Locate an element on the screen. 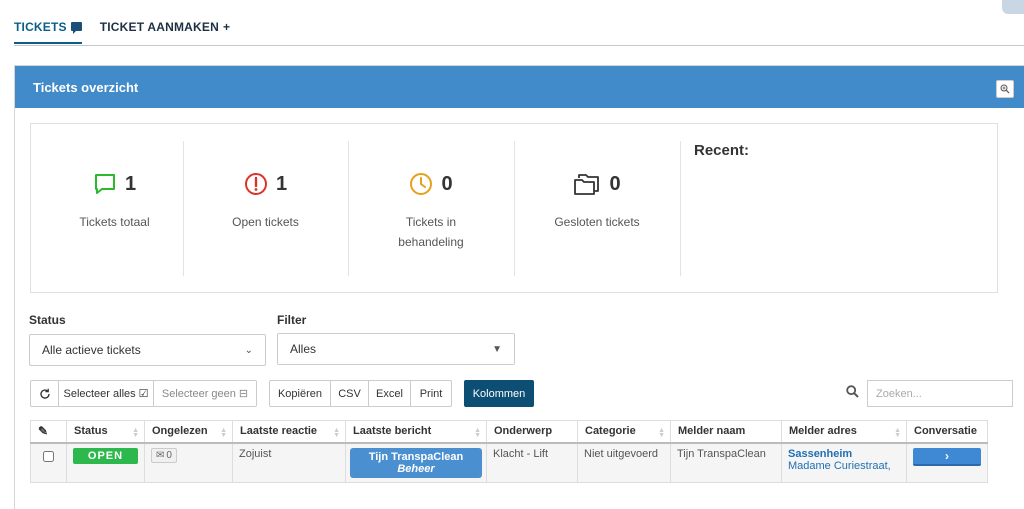 The height and width of the screenshot is (509, 1024). col-unread: Ongelezen ▲ ▼ is located at coordinates (188, 432).